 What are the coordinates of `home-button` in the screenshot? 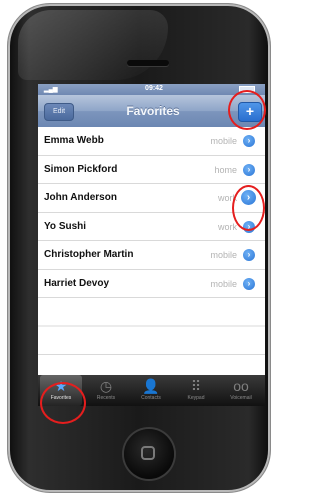 It's located at (149, 454).